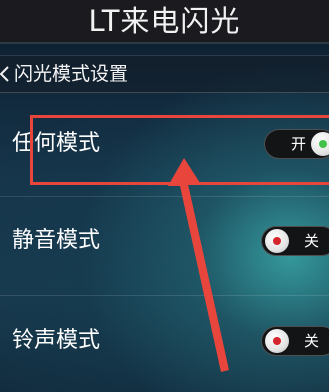 The height and width of the screenshot is (392, 329). I want to click on section-label: 闪光模式设置, so click(71, 74).